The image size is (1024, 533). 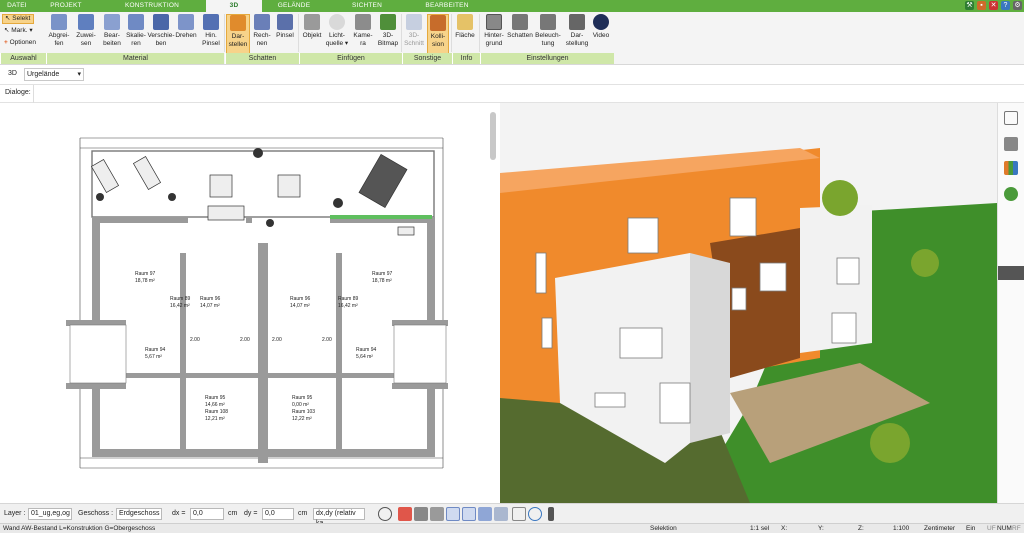 I want to click on vertical-scrollbar, so click(x=493, y=136).